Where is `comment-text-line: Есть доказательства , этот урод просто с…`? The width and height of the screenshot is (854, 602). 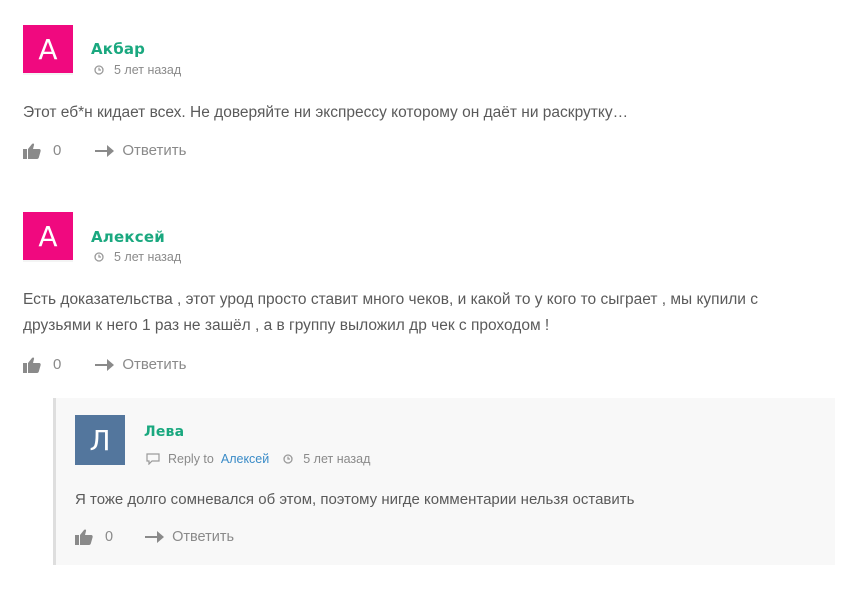 comment-text-line: Есть доказательства , этот урод просто с… is located at coordinates (390, 299).